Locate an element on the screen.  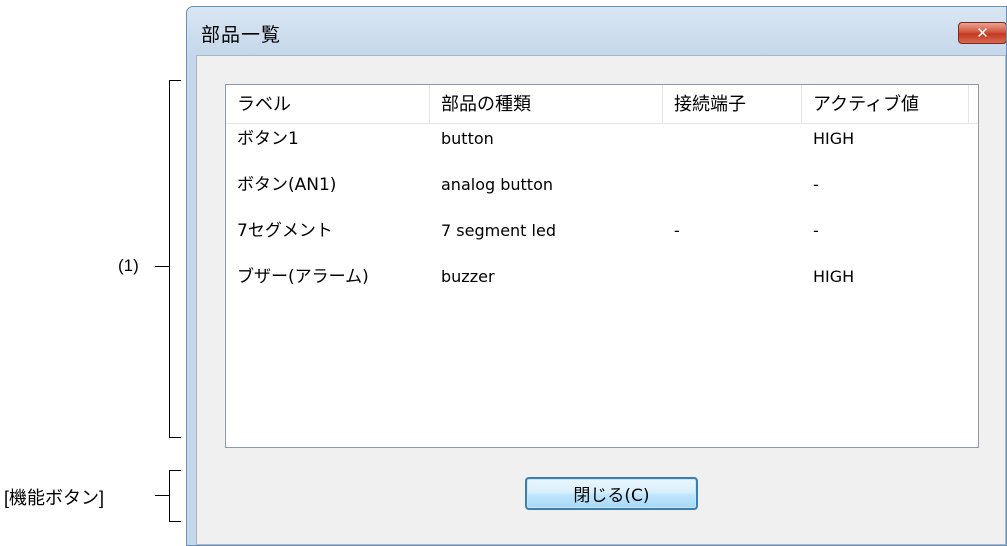
cell-part-type: 7 segment led is located at coordinates (498, 230).